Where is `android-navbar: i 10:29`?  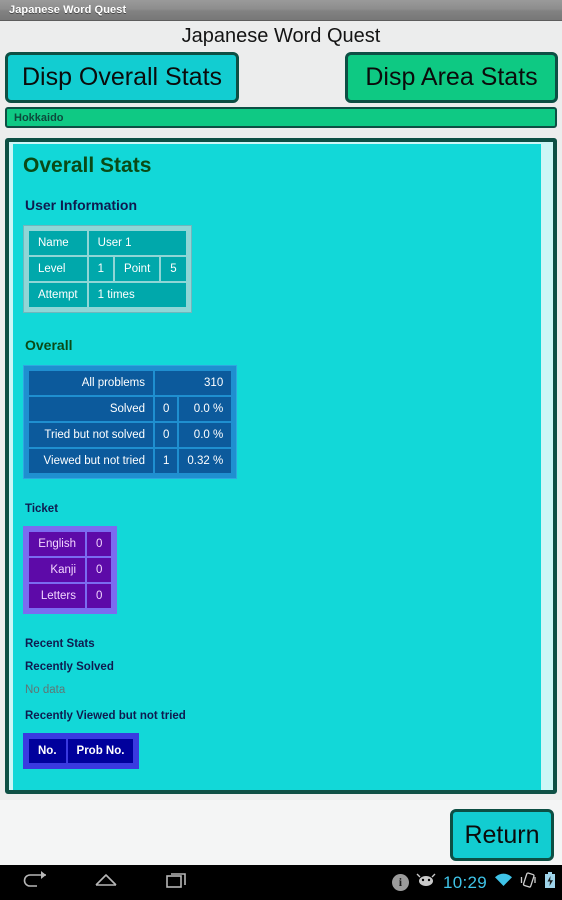 android-navbar: i 10:29 is located at coordinates (281, 882).